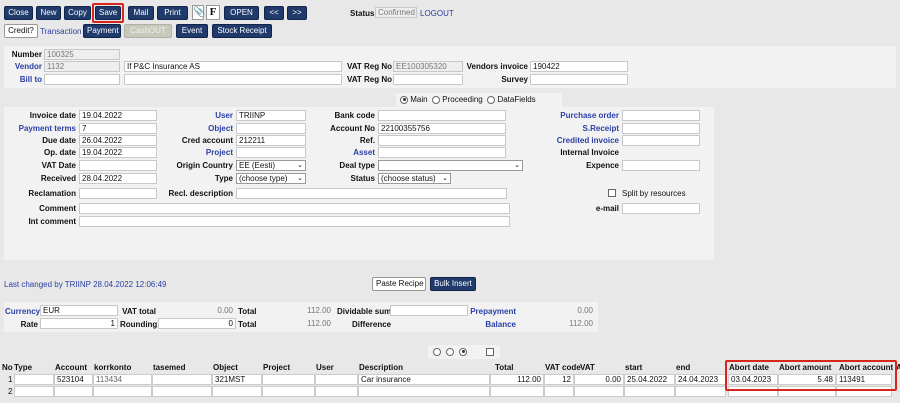 Image resolution: width=900 pixels, height=403 pixels. Describe the element at coordinates (118, 165) in the screenshot. I see `vat-date-field` at that location.